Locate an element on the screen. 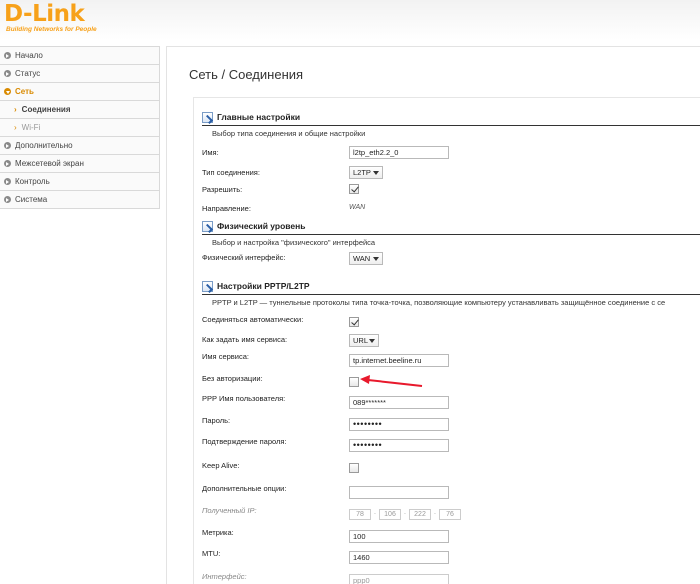 The image size is (700, 584). nav-item-advanced: Дополнительно is located at coordinates (80, 146).